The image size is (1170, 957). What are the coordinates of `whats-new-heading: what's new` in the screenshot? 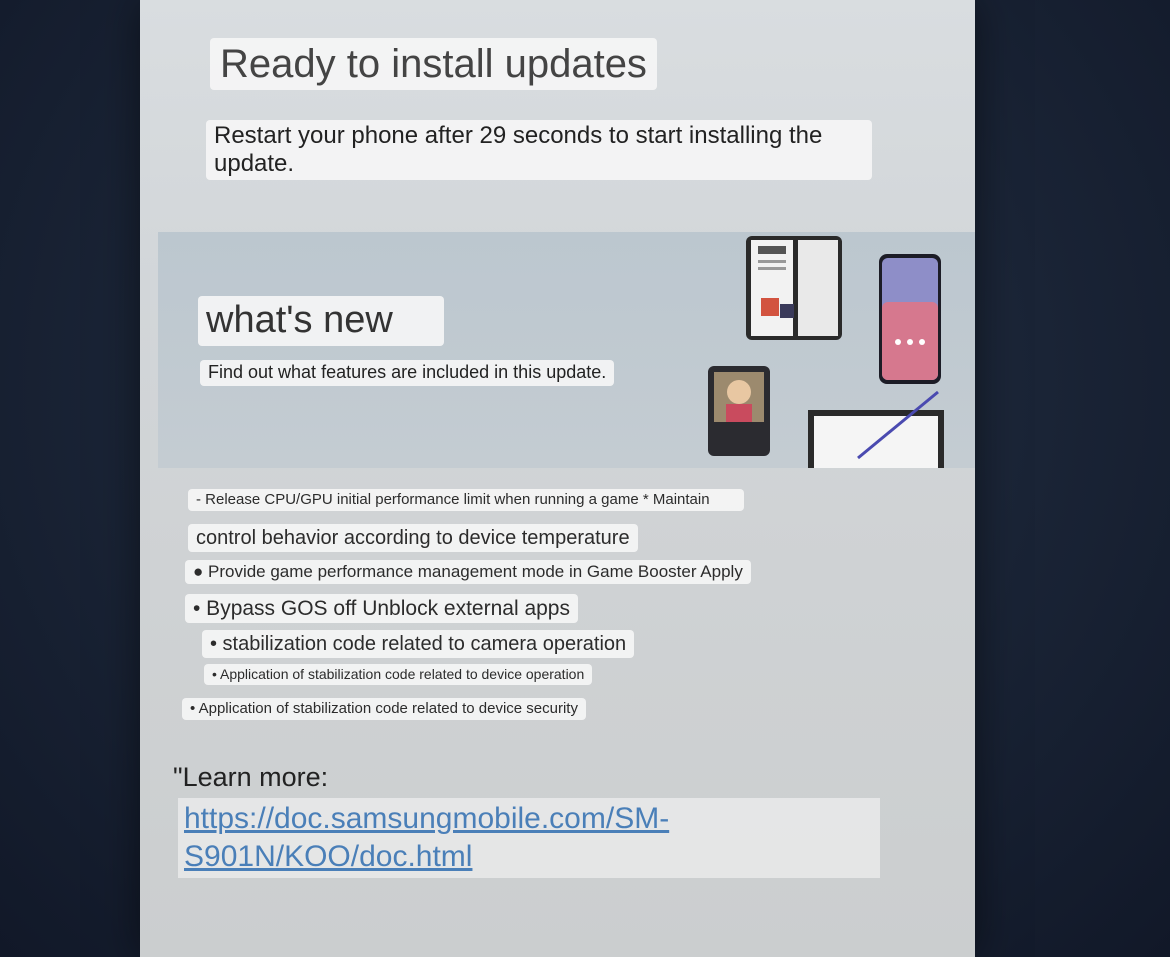 It's located at (321, 321).